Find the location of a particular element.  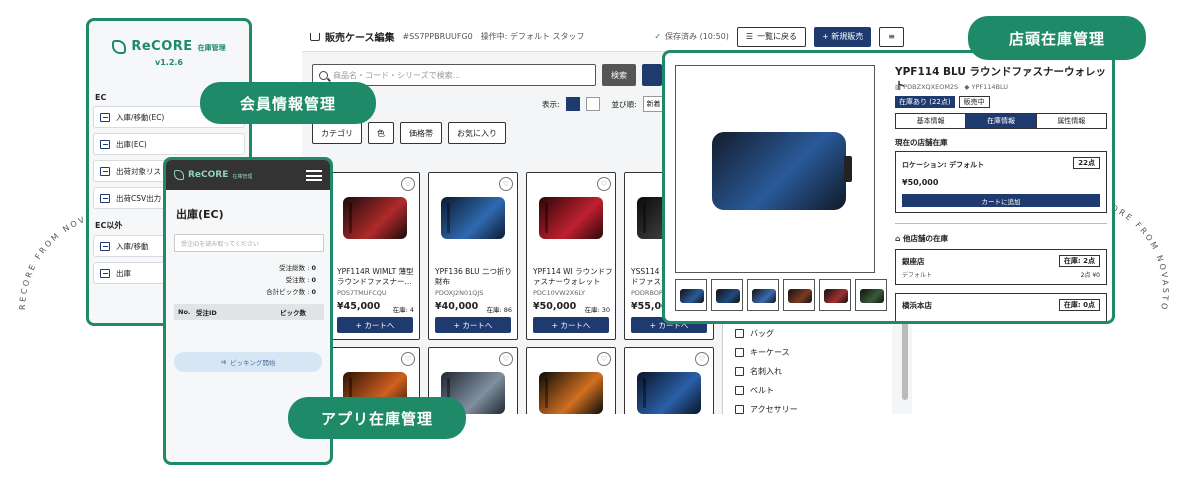

product-main-image is located at coordinates (775, 169).